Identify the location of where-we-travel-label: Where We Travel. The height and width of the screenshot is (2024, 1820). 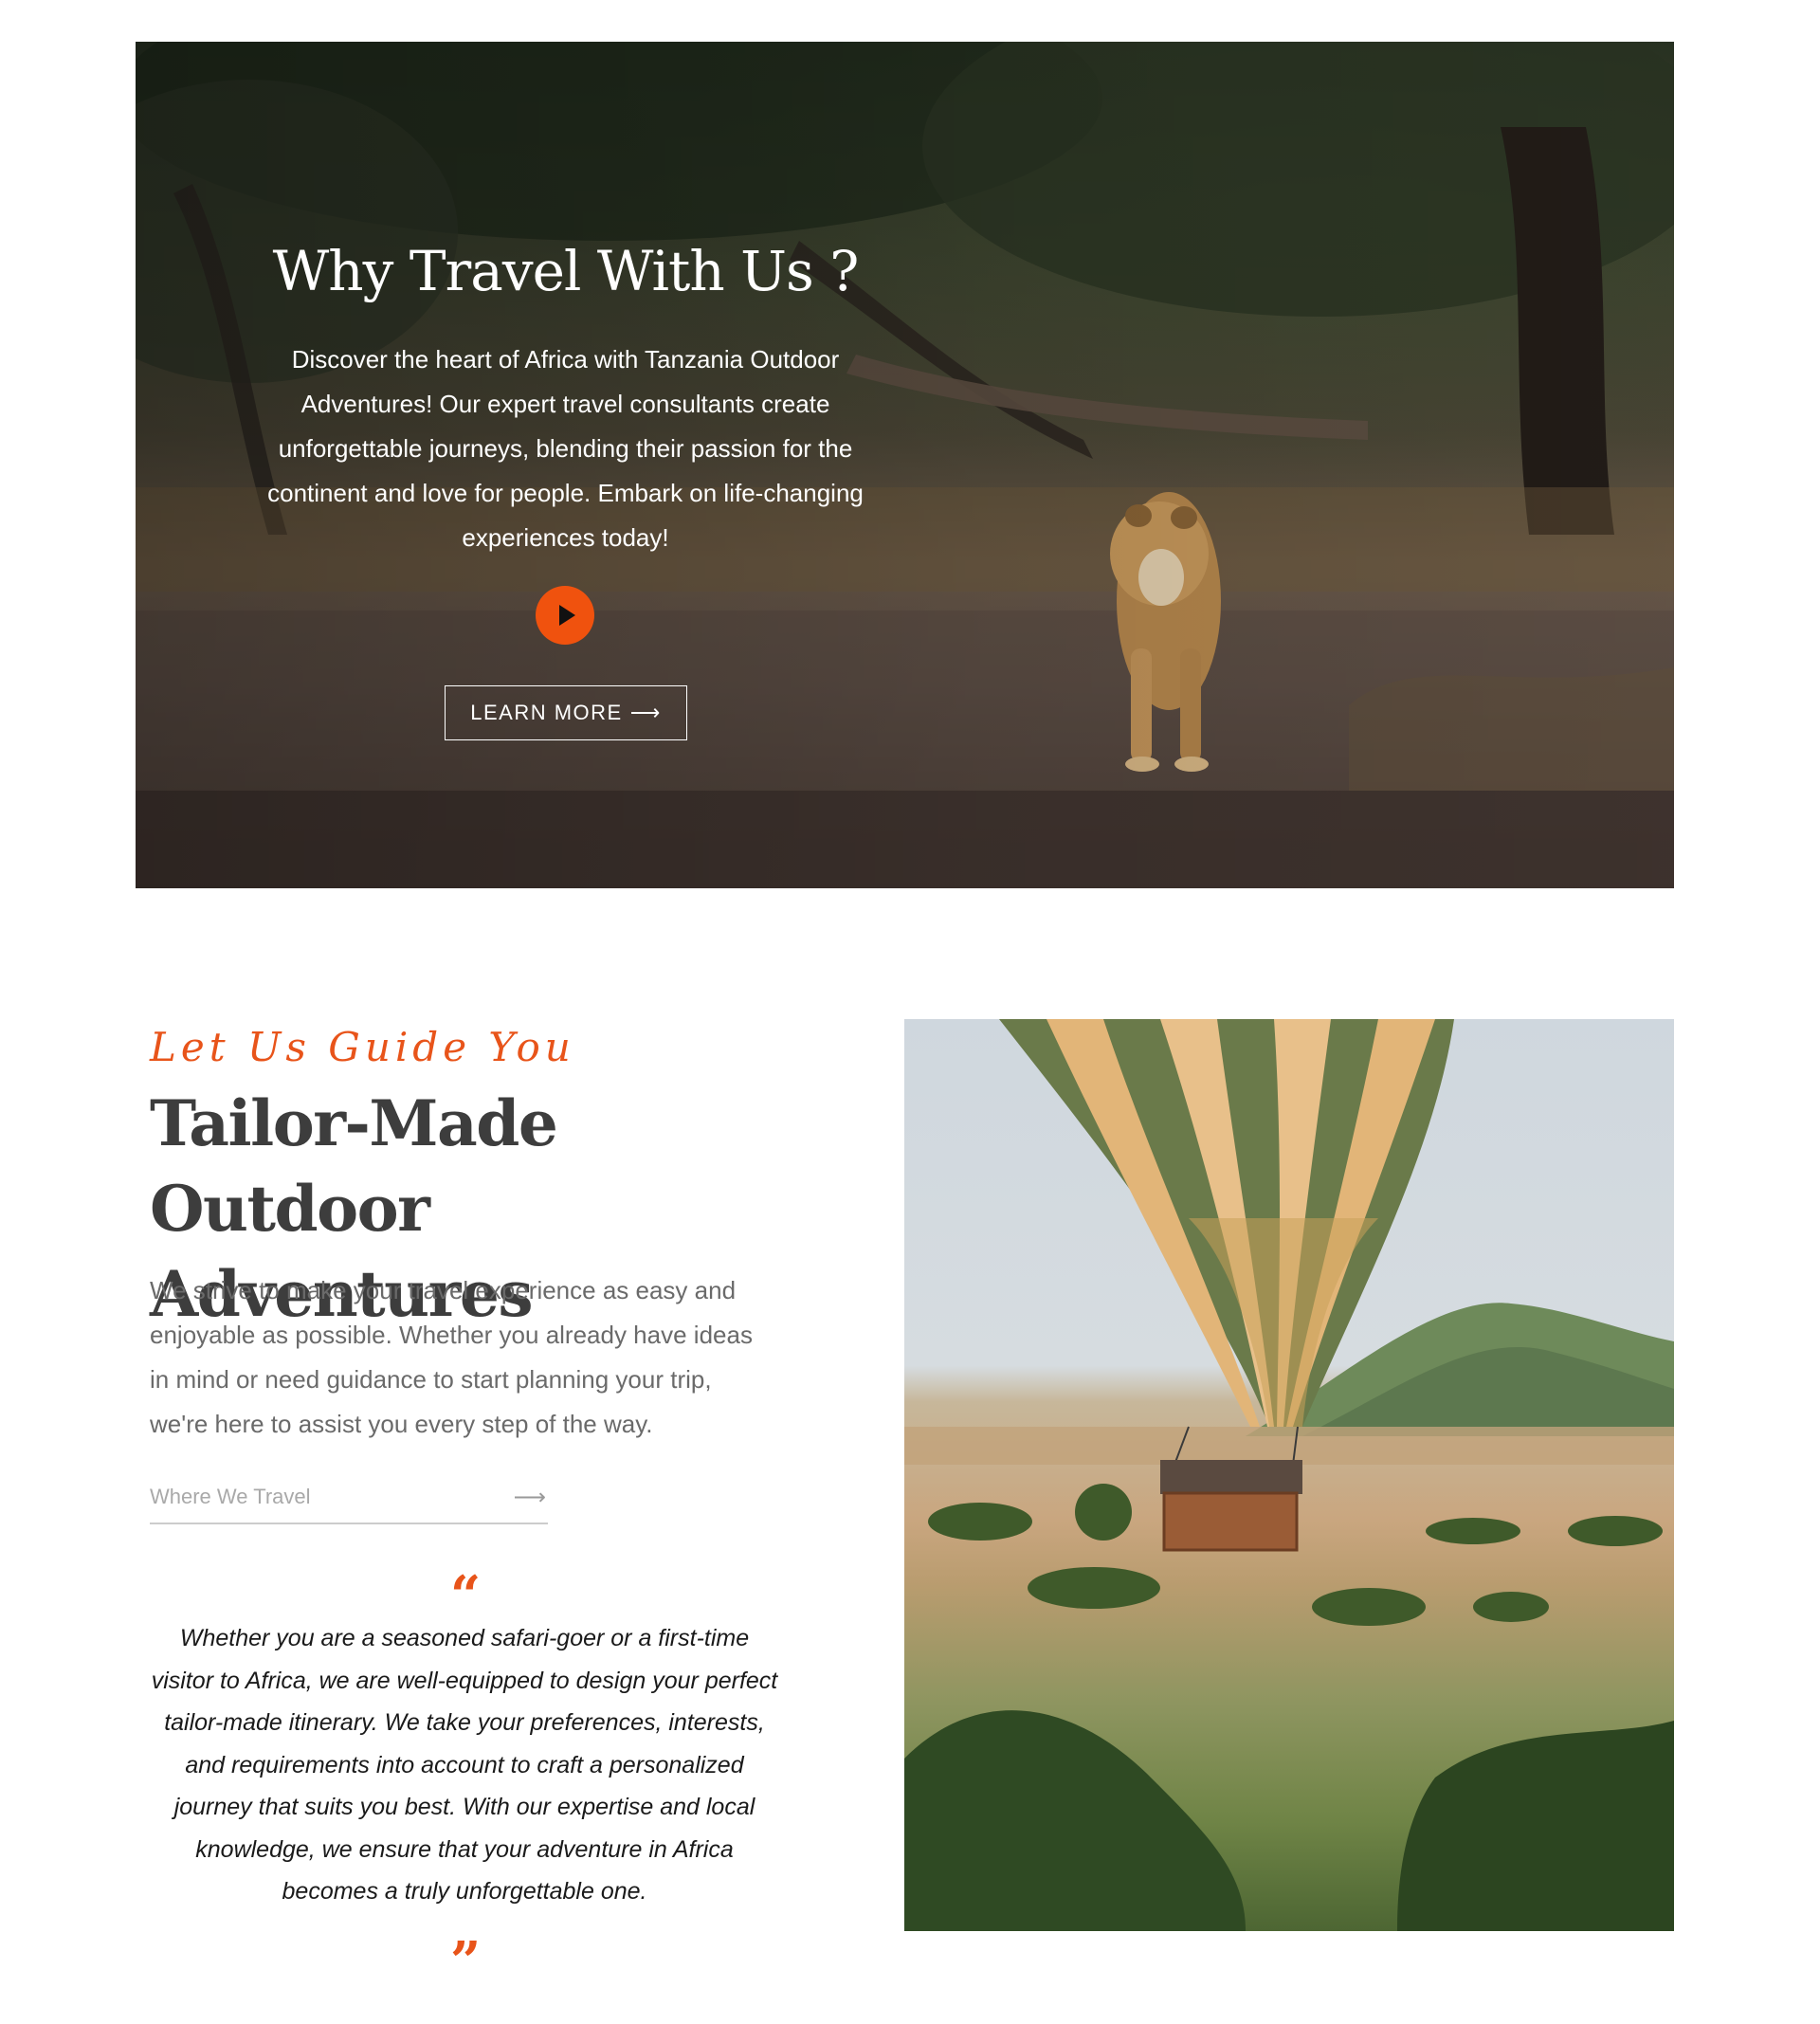
(230, 1496).